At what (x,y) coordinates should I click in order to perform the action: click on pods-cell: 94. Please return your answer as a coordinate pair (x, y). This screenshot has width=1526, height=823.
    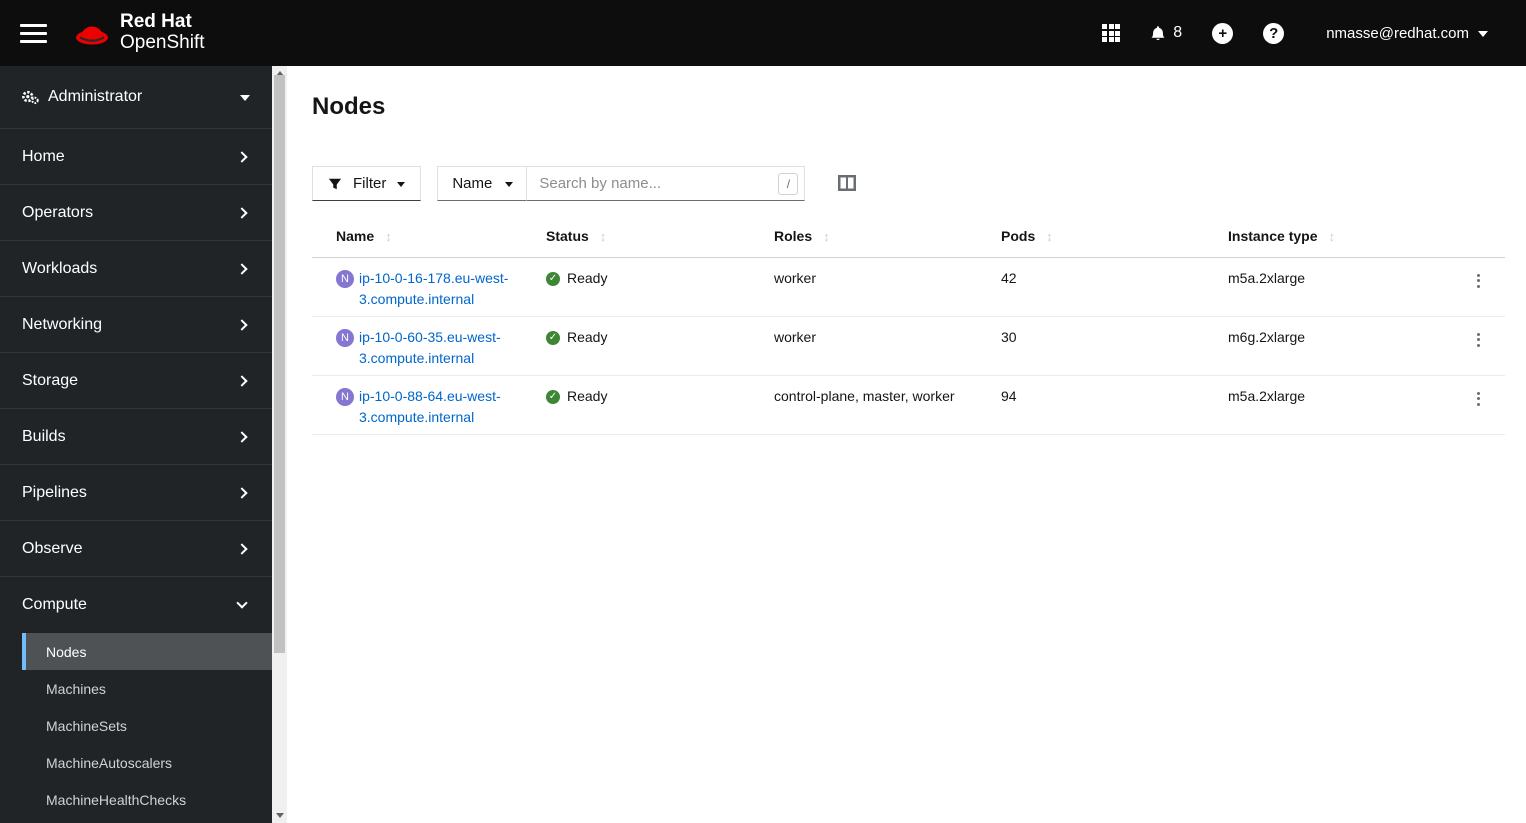
    Looking at the image, I should click on (1114, 405).